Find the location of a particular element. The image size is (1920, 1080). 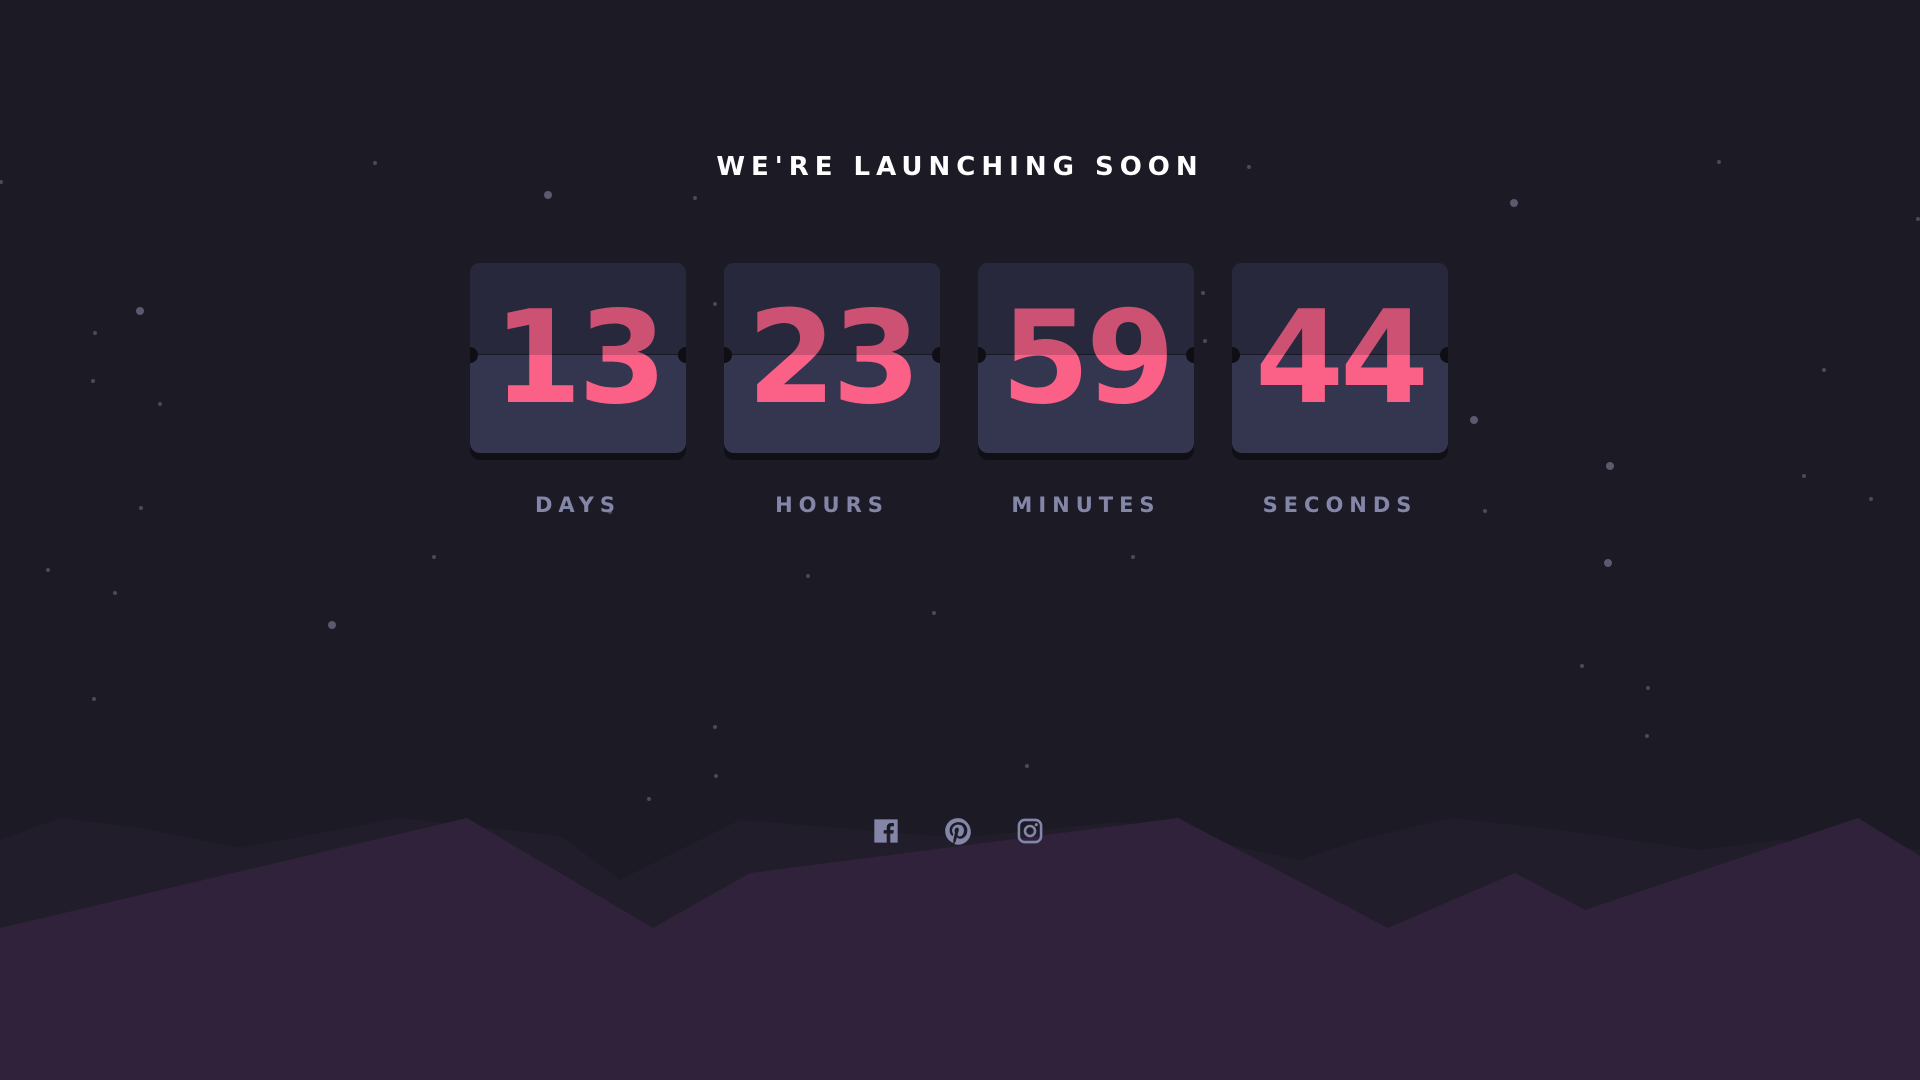

countdown-days: 13 DAYS is located at coordinates (578, 390).